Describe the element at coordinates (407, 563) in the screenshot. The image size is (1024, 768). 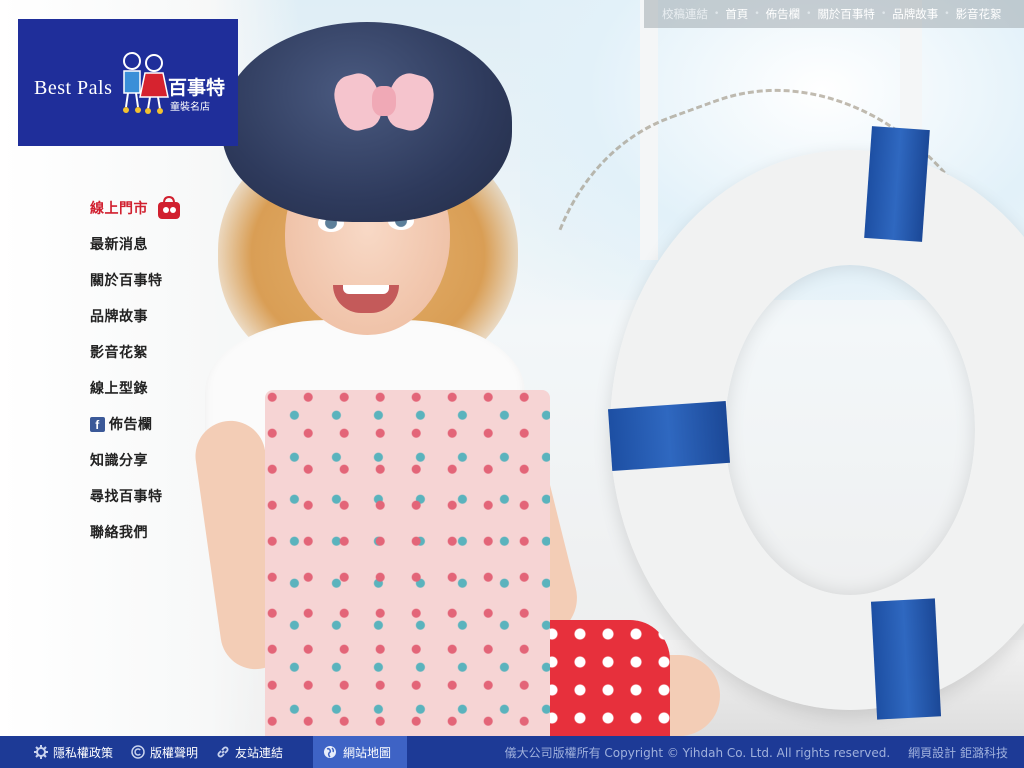
I see `child-dress` at that location.